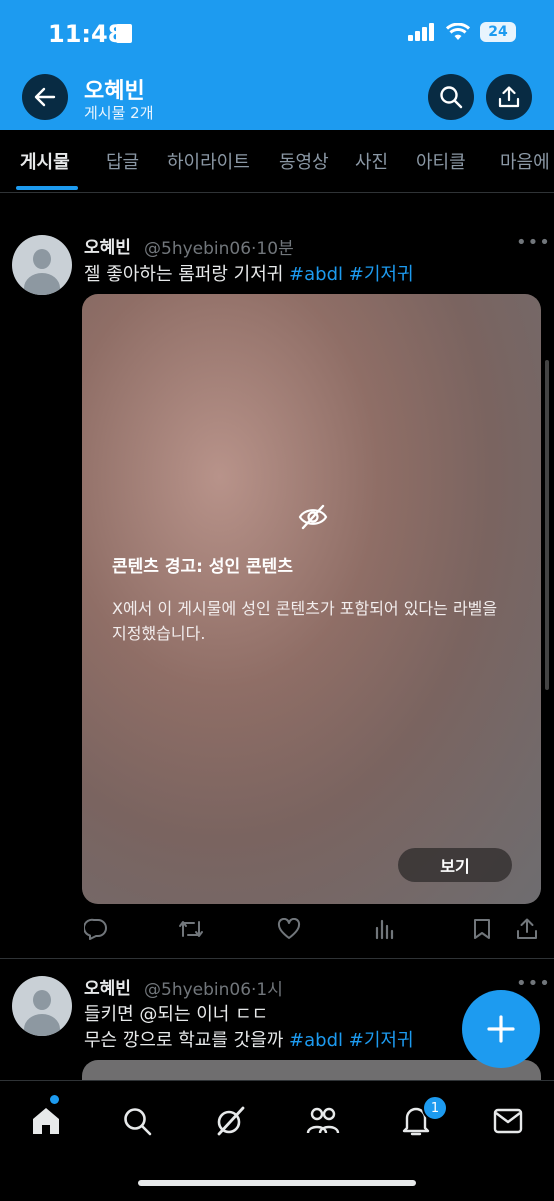 The width and height of the screenshot is (554, 1201). Describe the element at coordinates (421, 32) in the screenshot. I see `signal-icon` at that location.